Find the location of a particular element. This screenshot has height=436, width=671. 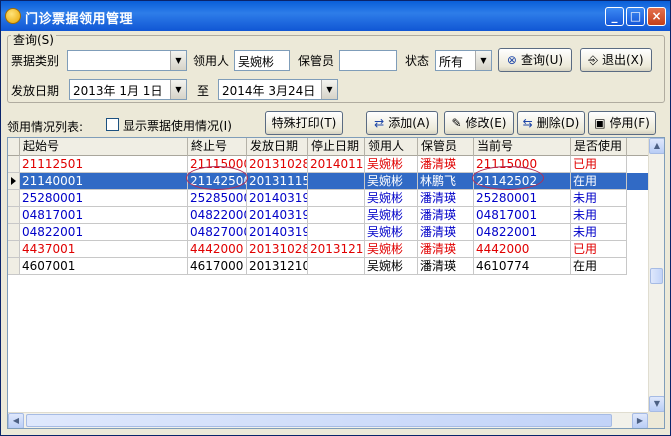

disable-button: ▣ 停用(F) is located at coordinates (622, 123).